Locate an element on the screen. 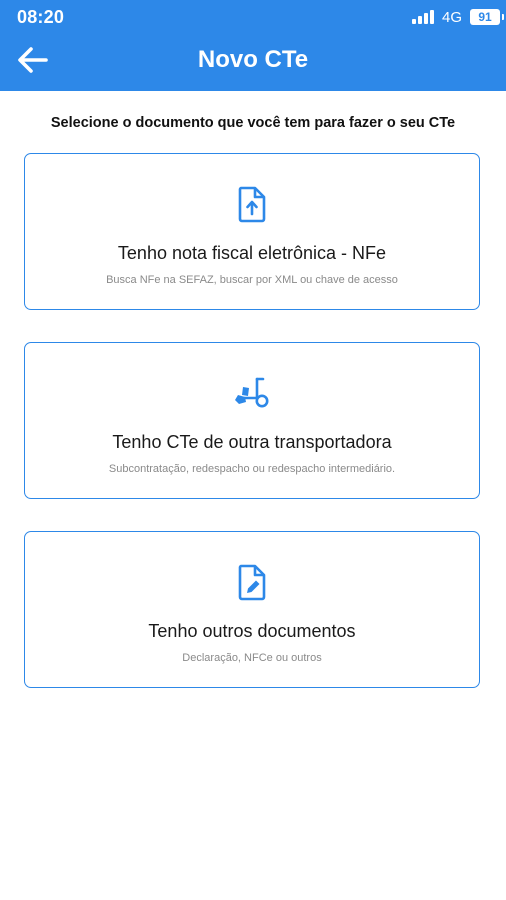 The height and width of the screenshot is (900, 506). option-title: Tenho CTe de outra transportadora is located at coordinates (252, 442).